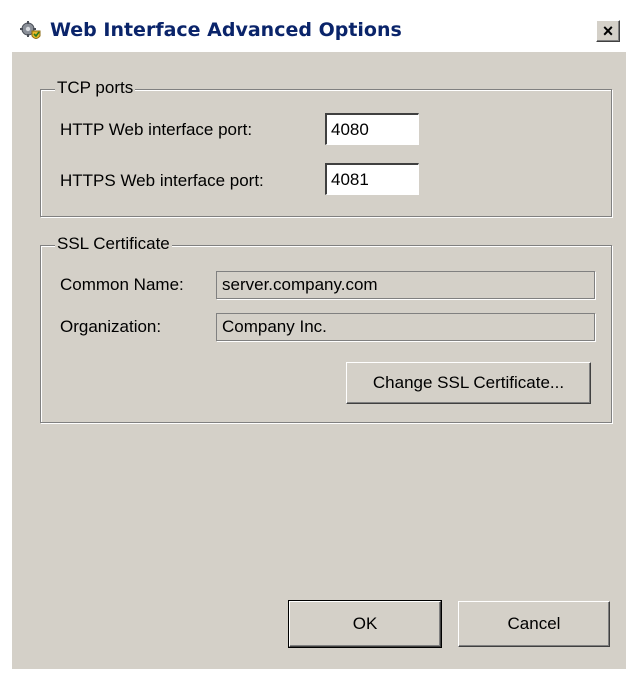 This screenshot has height=673, width=632. Describe the element at coordinates (122, 284) in the screenshot. I see `common-name-label: Common Name:` at that location.